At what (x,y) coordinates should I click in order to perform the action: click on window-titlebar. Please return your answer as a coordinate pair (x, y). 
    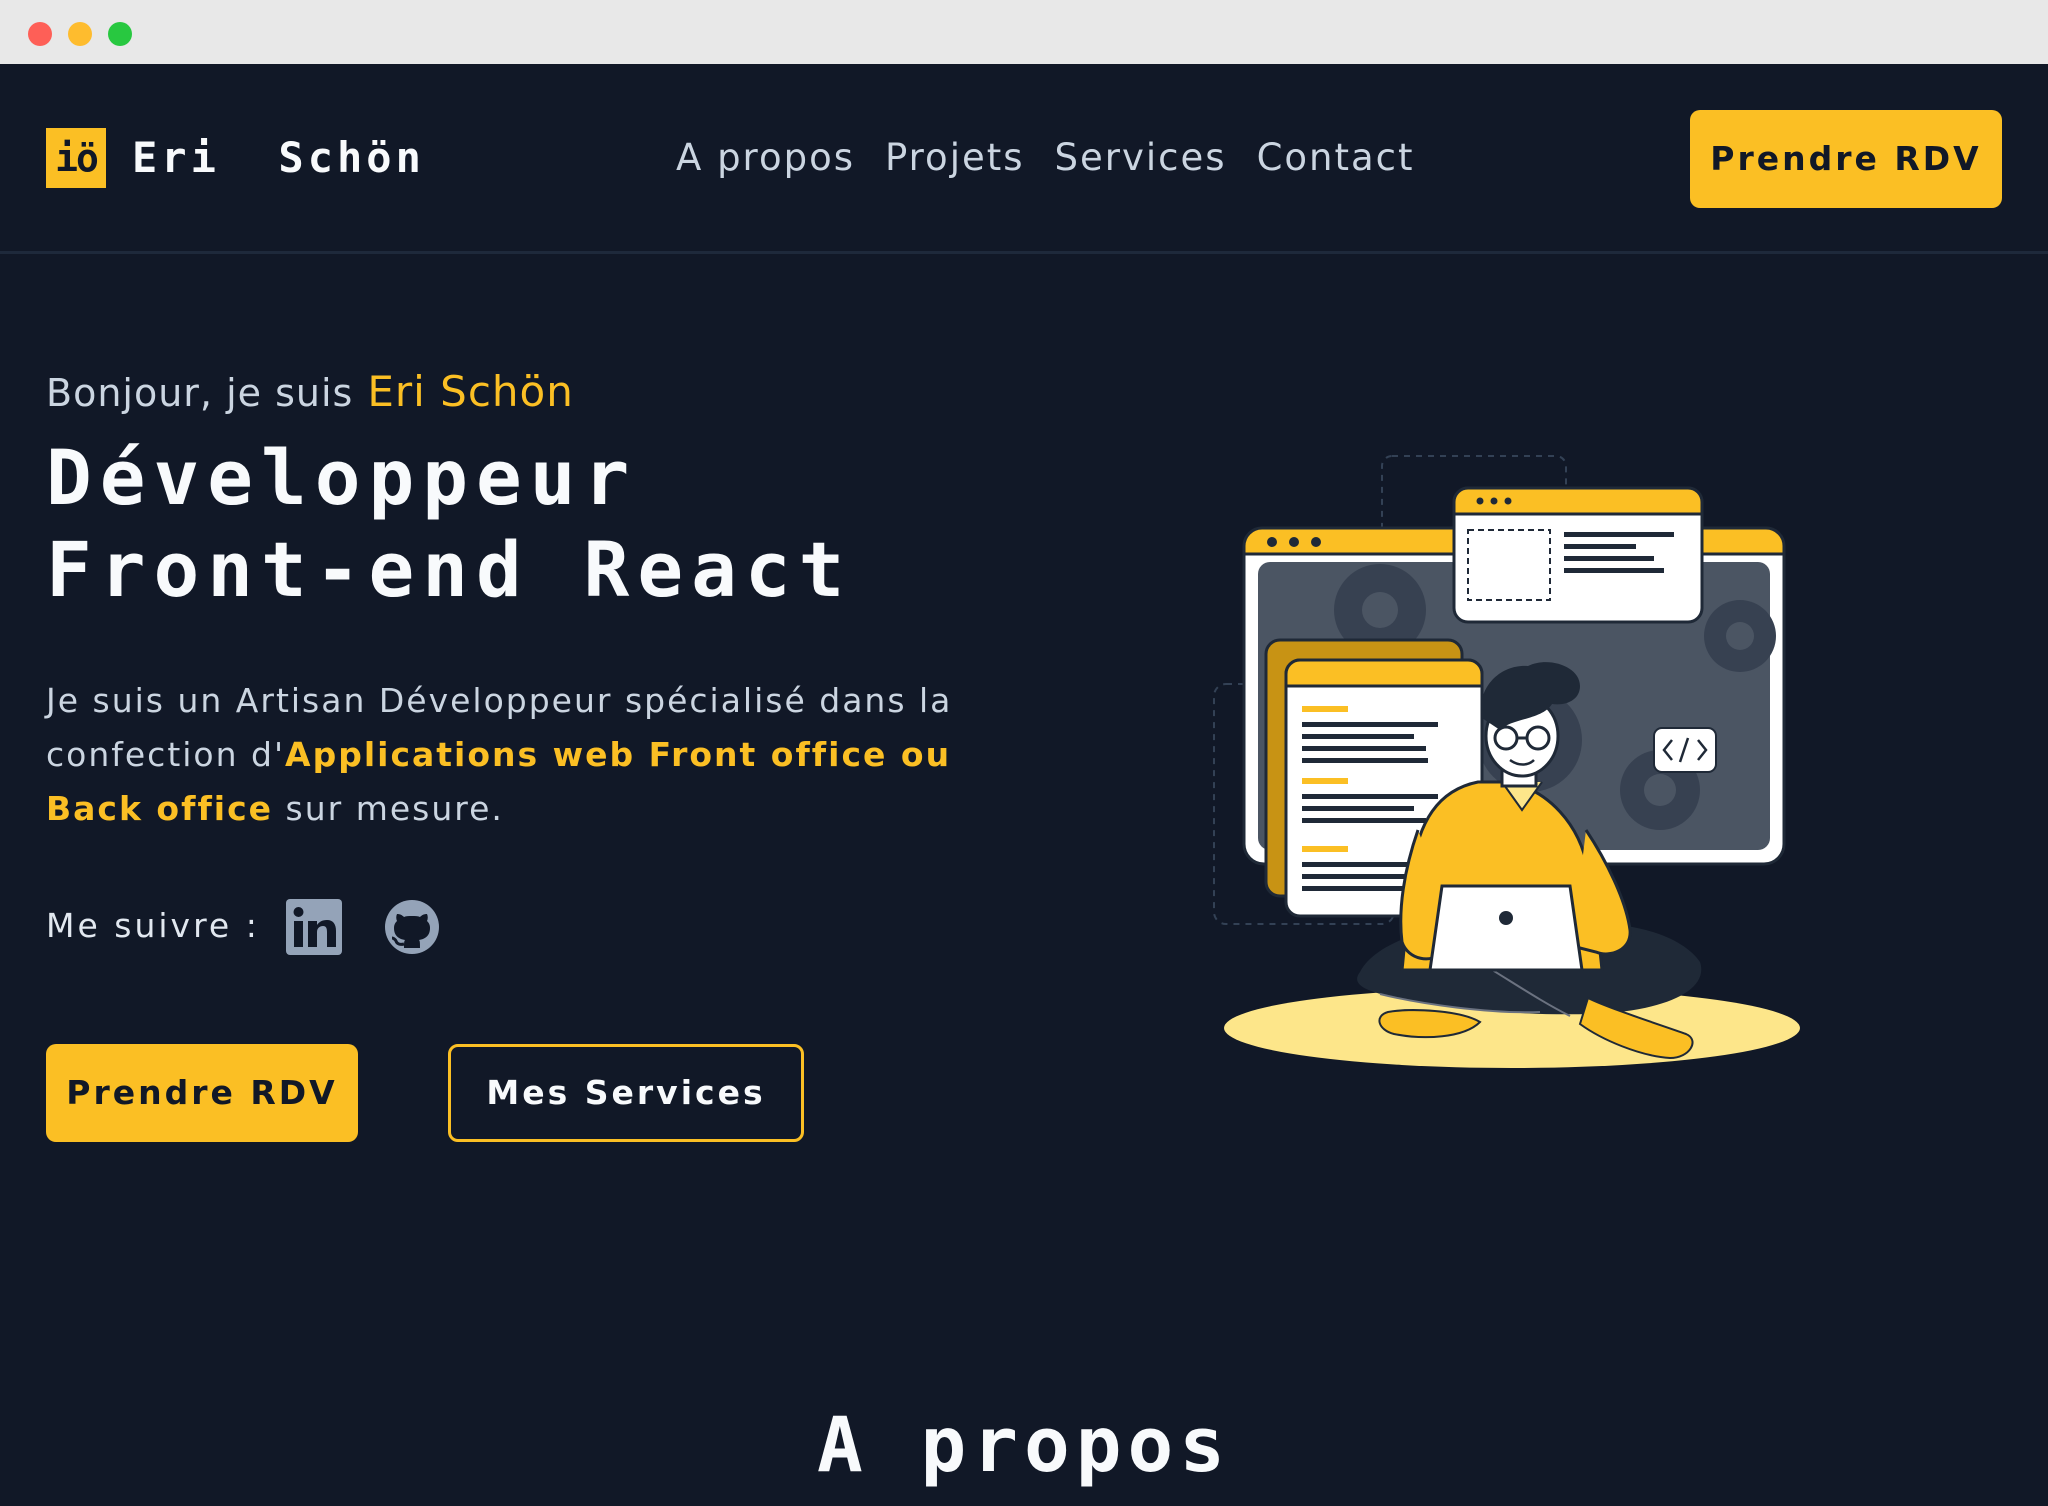
    Looking at the image, I should click on (1024, 32).